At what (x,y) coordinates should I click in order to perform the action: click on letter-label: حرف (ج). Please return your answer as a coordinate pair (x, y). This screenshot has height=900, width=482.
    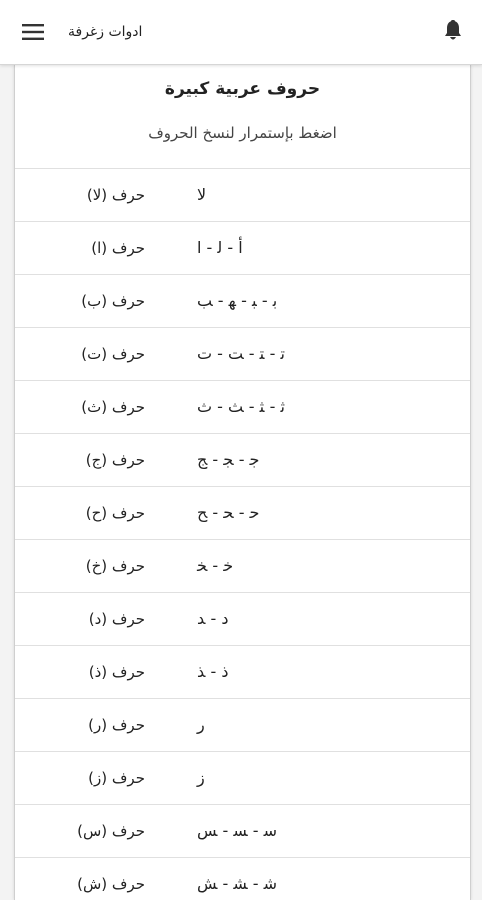
    Looking at the image, I should click on (115, 460).